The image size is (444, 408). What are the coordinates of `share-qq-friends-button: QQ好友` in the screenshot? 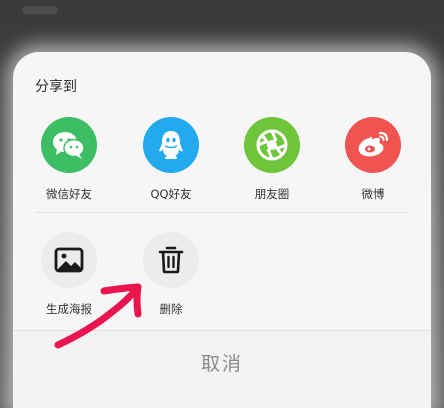 It's located at (171, 159).